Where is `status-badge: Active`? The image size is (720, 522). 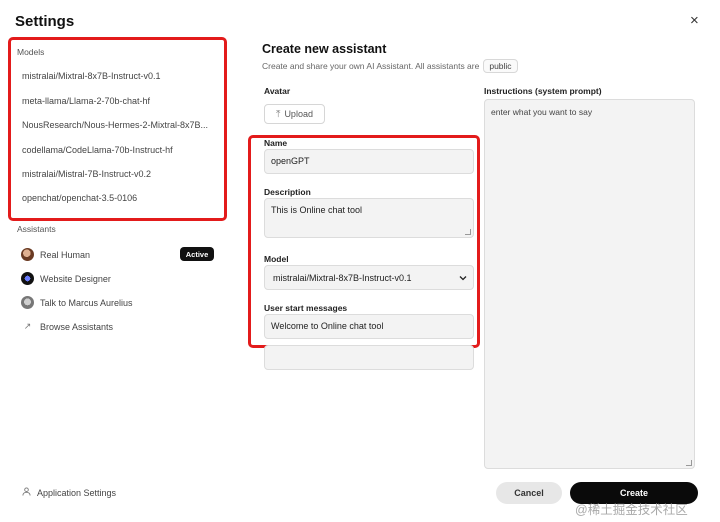
status-badge: Active is located at coordinates (197, 254).